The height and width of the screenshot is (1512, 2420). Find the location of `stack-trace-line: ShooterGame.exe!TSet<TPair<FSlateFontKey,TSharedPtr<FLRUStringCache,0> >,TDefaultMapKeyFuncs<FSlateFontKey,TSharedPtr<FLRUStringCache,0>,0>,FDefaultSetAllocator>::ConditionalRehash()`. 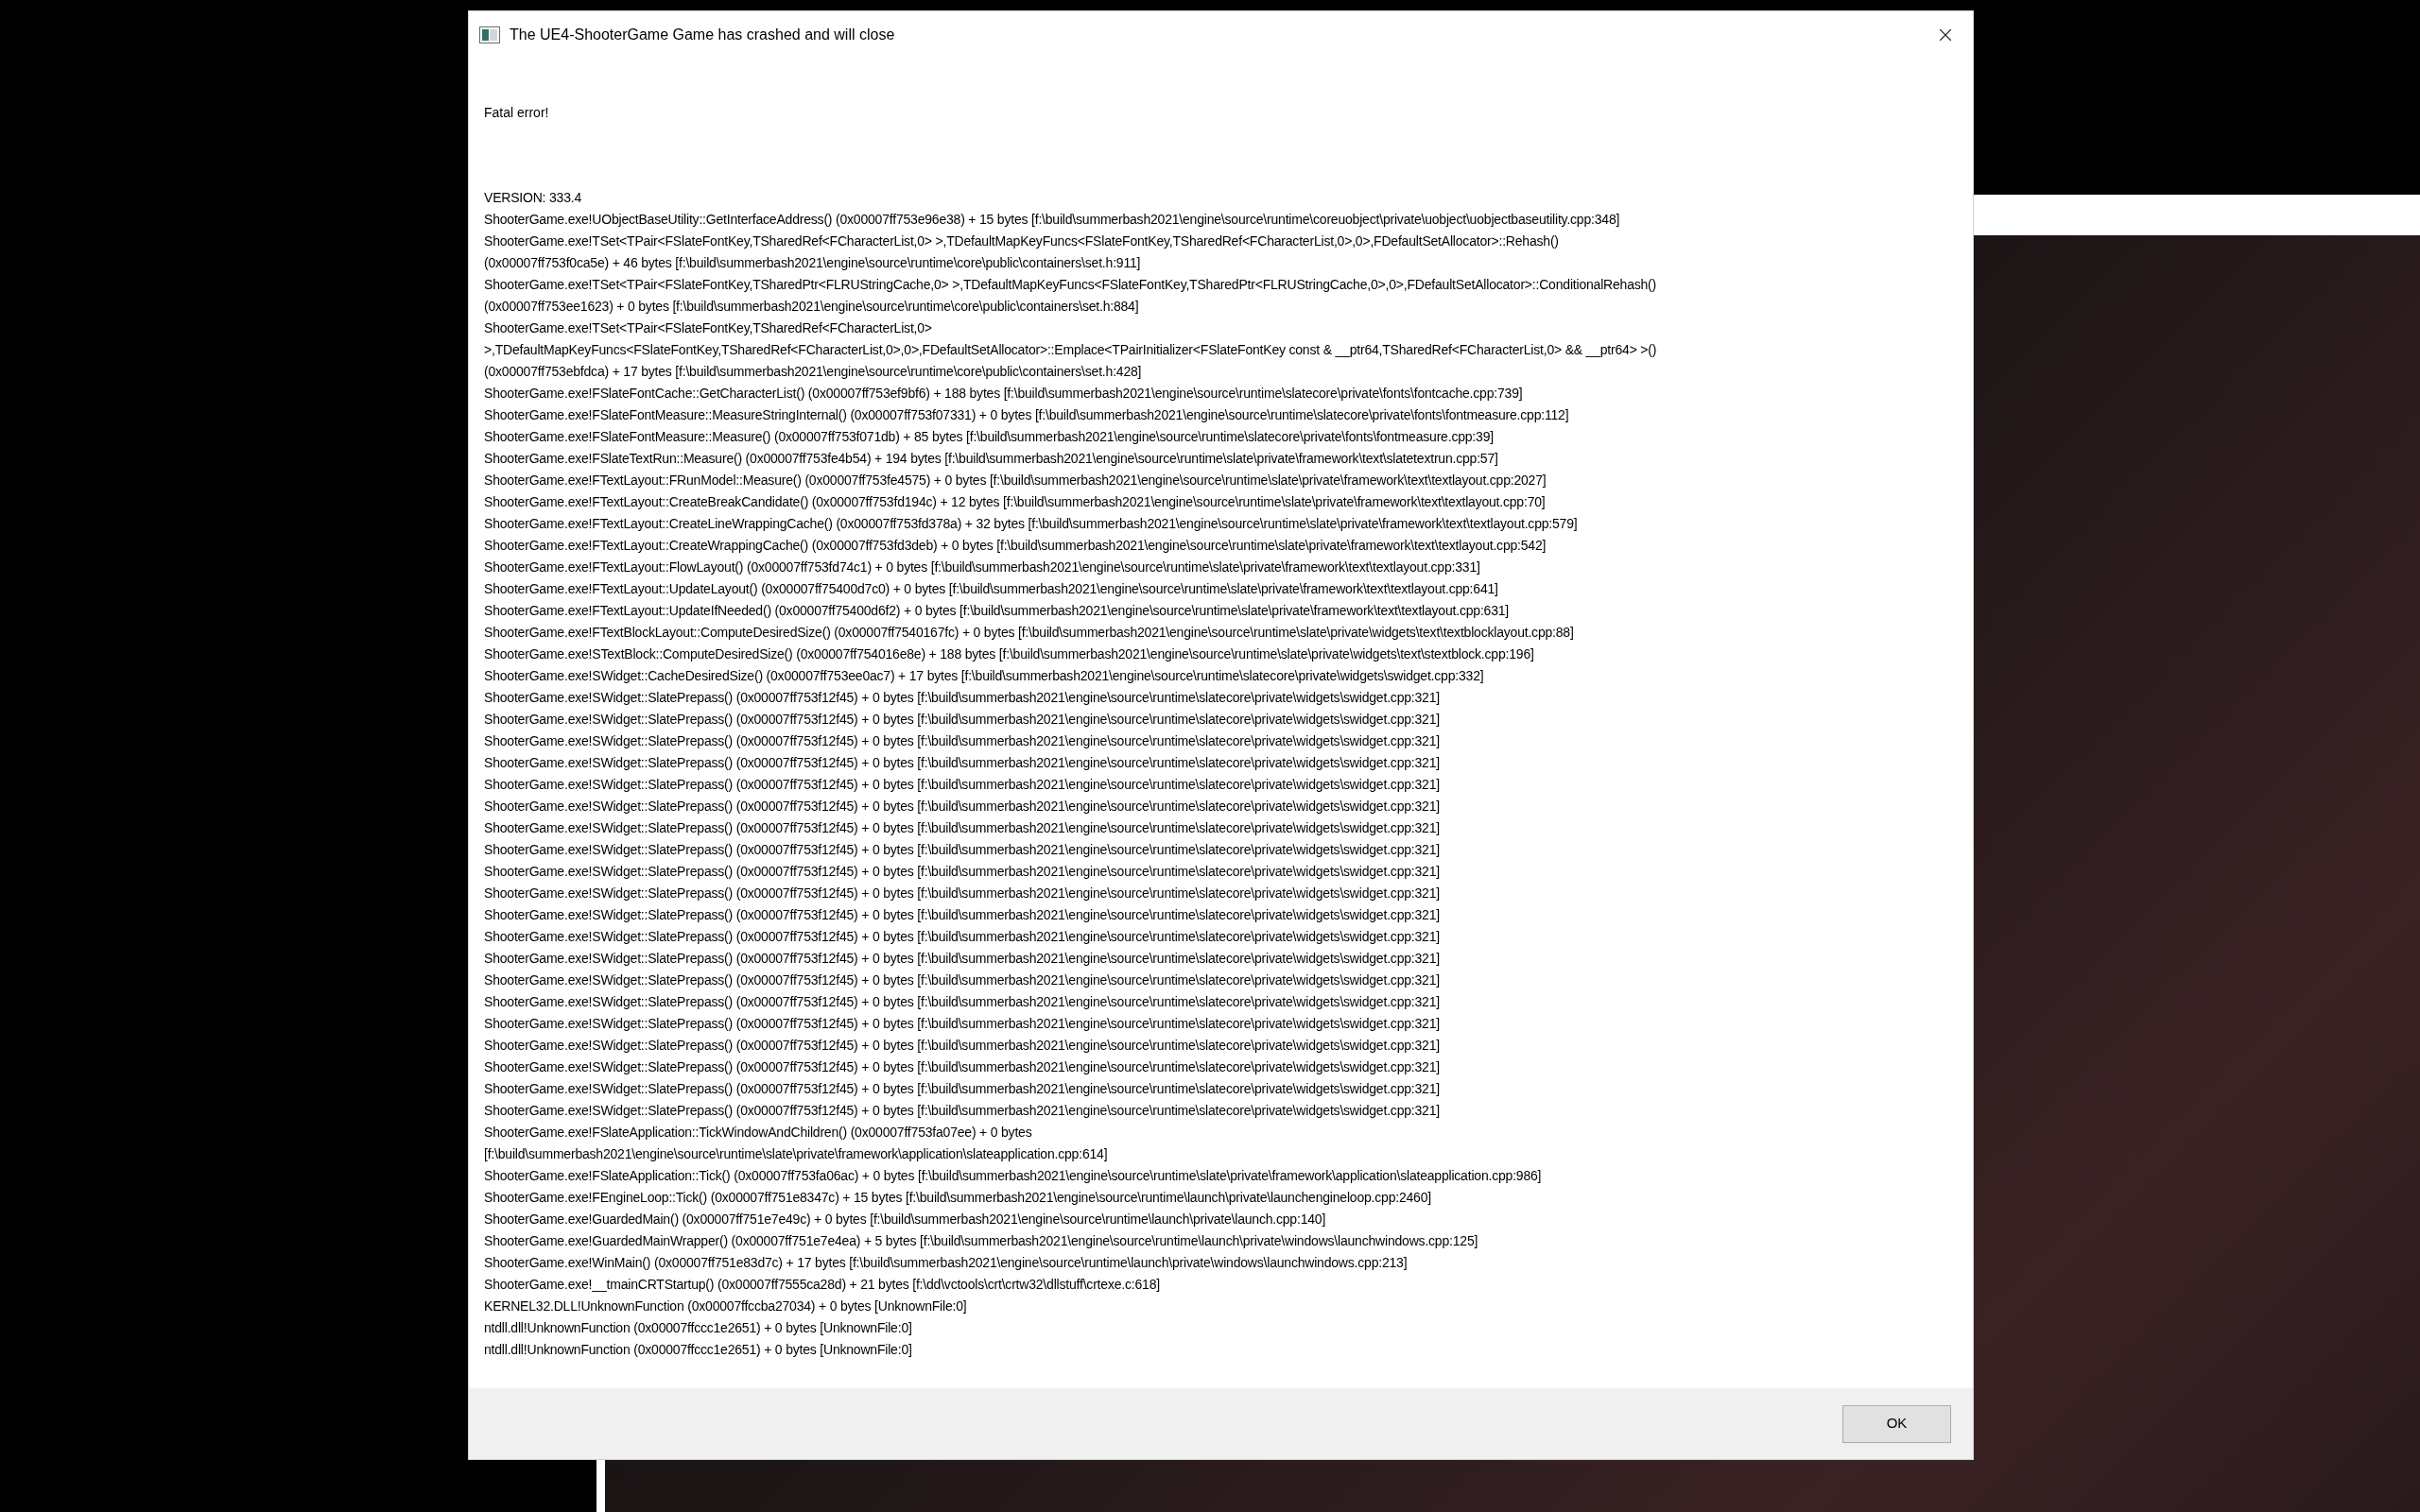

stack-trace-line: ShooterGame.exe!TSet<TPair<FSlateFontKey,TSharedPtr<FLRUStringCache,0> >,TDefaultMapKeyFuncs<FSlateFontKey,TSharedPtr<FLRUStringCache,0>,0>,FDefaultSetAllocator>::ConditionalRehash() is located at coordinates (1070, 285).